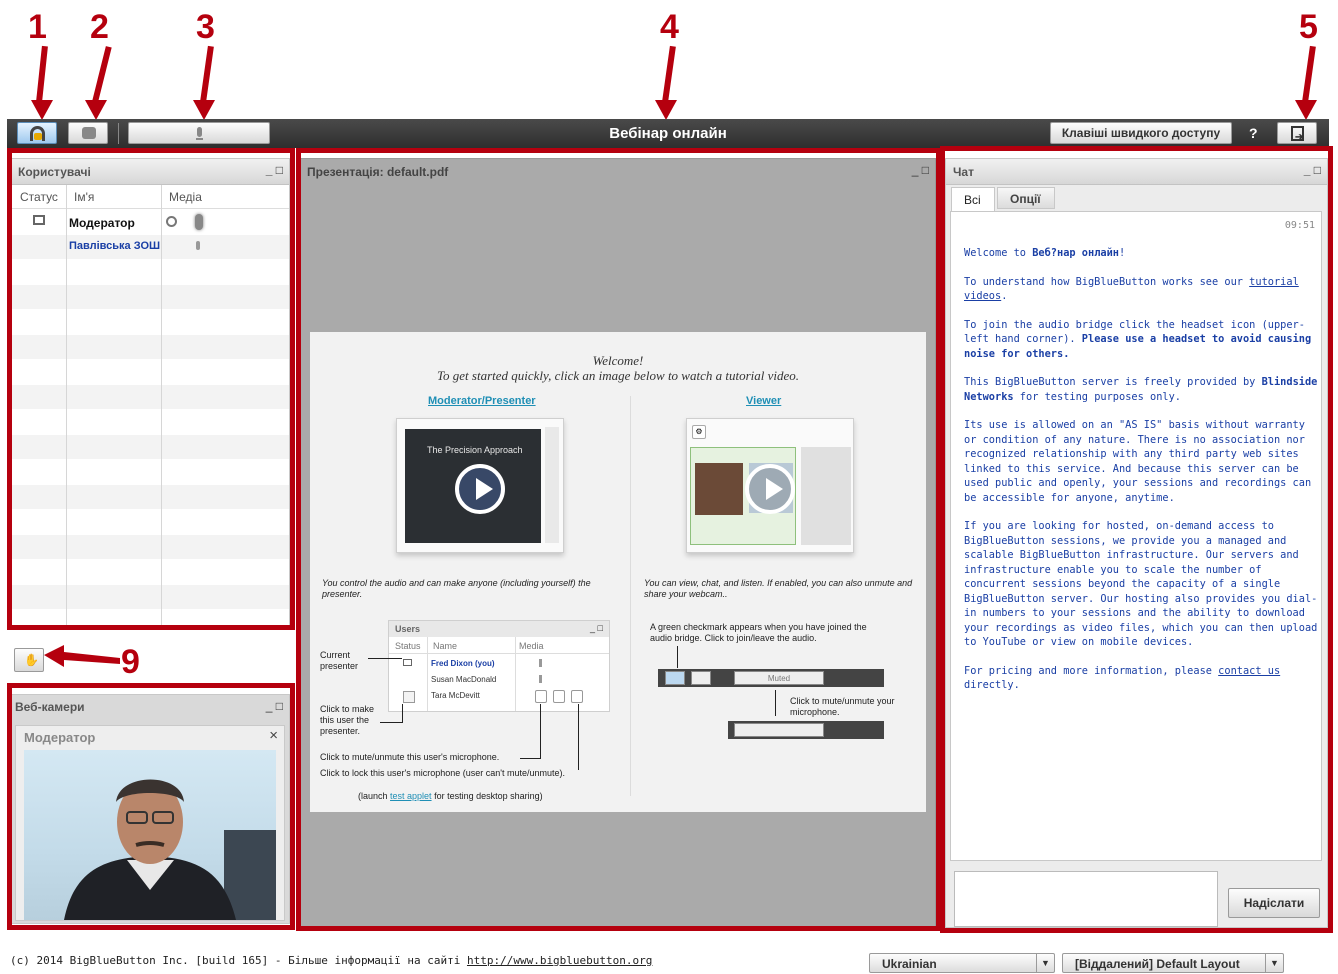  Describe the element at coordinates (150, 223) in the screenshot. I see `user-row: Модератор` at that location.